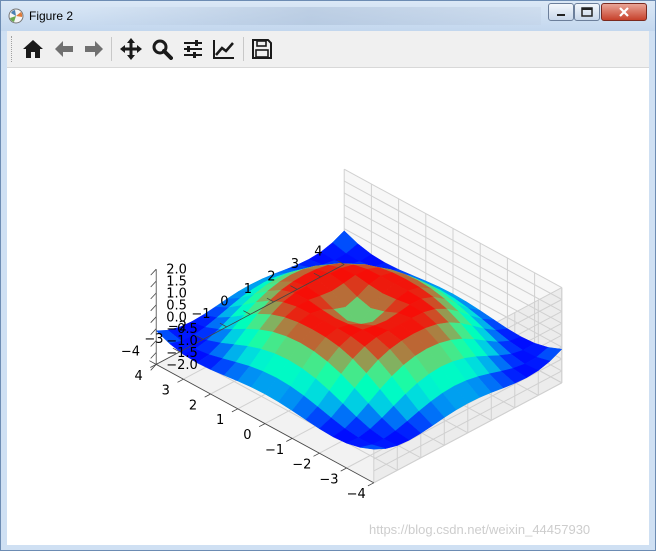 The width and height of the screenshot is (656, 551). I want to click on pan-button, so click(131, 49).